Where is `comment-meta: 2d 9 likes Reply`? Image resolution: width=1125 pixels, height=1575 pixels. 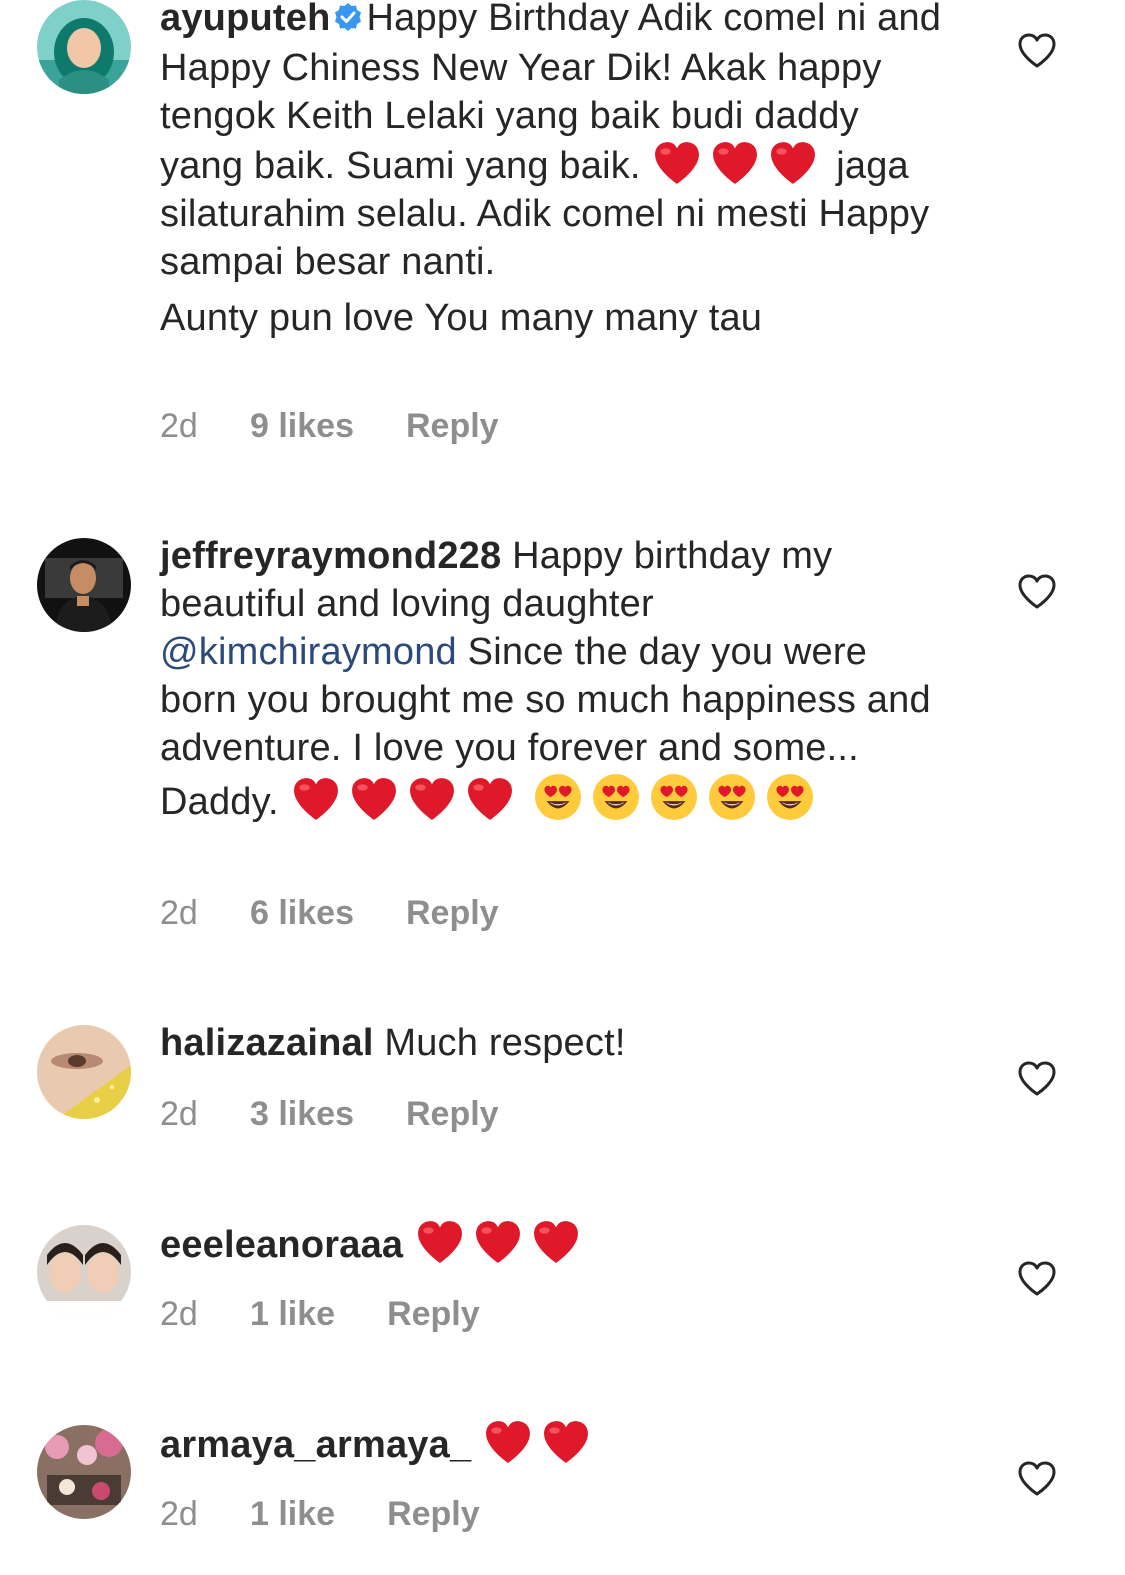 comment-meta: 2d 9 likes Reply is located at coordinates (329, 426).